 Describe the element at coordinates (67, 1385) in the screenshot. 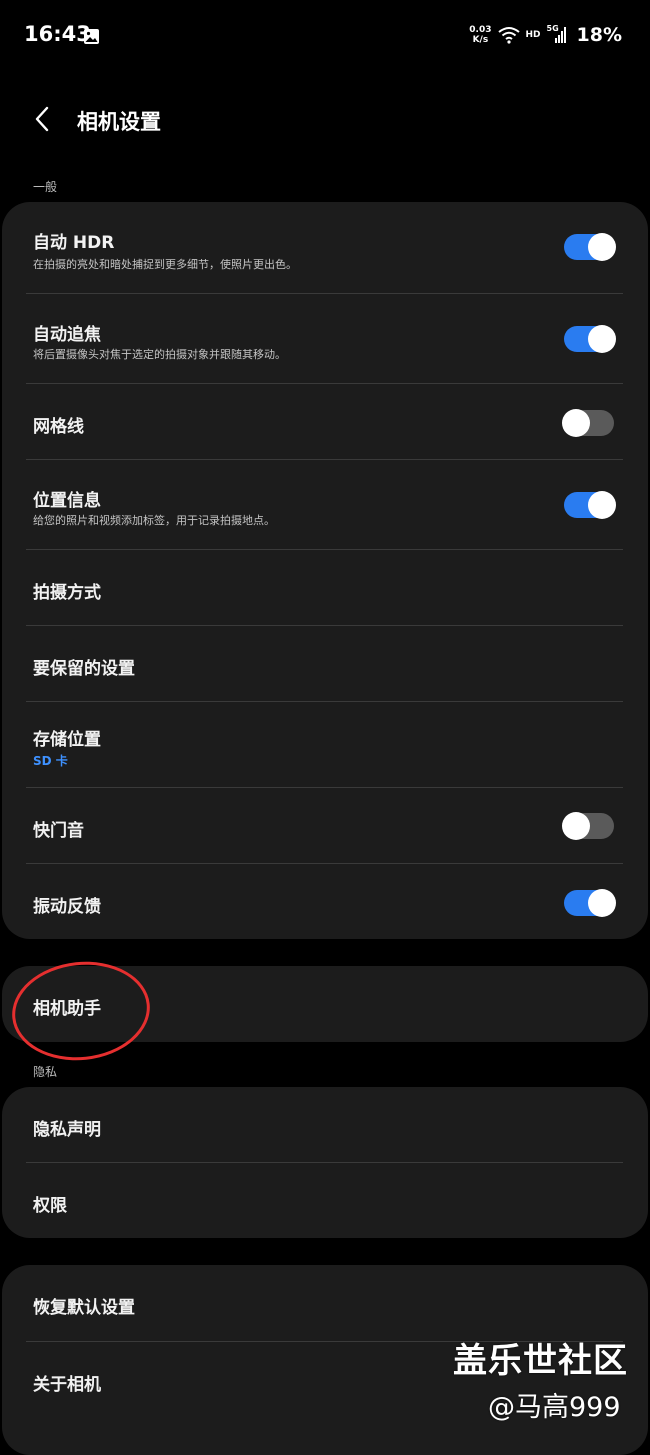

I see `setting-title: 关于相机` at that location.